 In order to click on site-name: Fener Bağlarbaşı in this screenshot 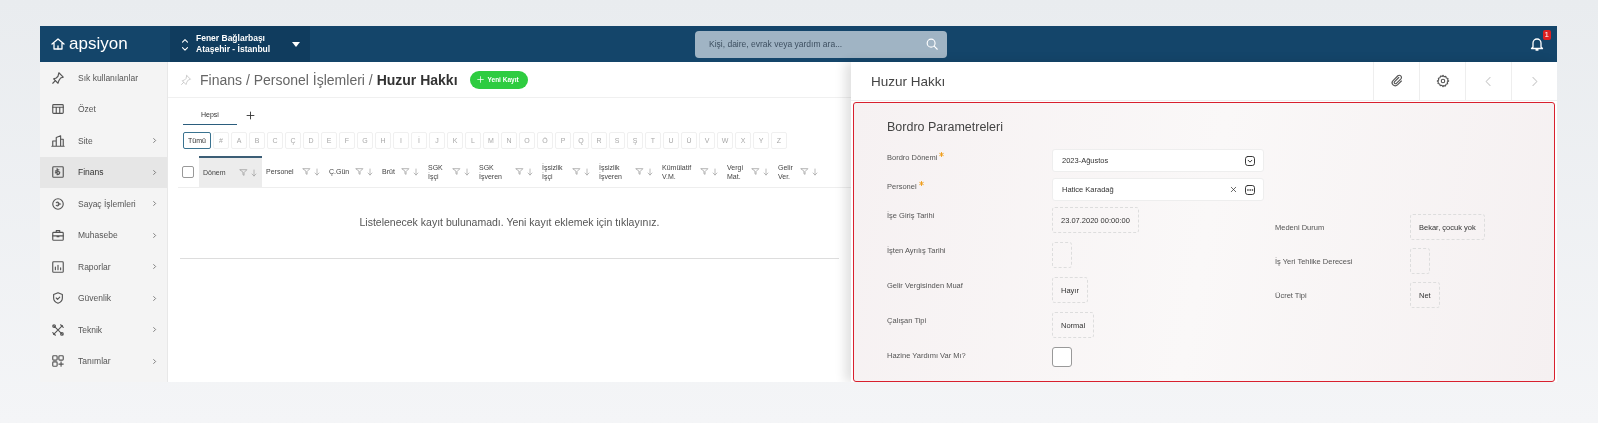, I will do `click(231, 38)`.